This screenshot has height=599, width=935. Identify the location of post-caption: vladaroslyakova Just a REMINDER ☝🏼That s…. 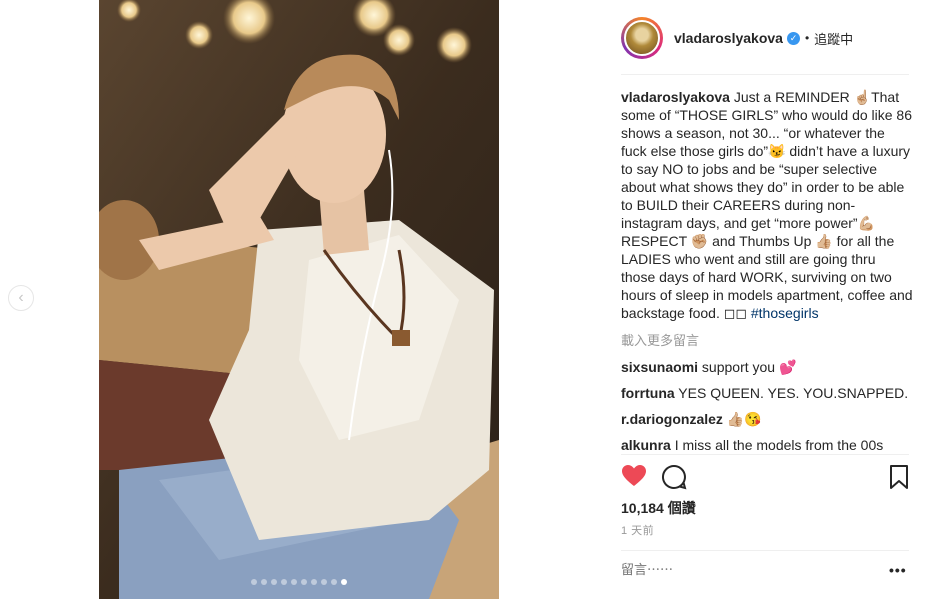
(767, 205).